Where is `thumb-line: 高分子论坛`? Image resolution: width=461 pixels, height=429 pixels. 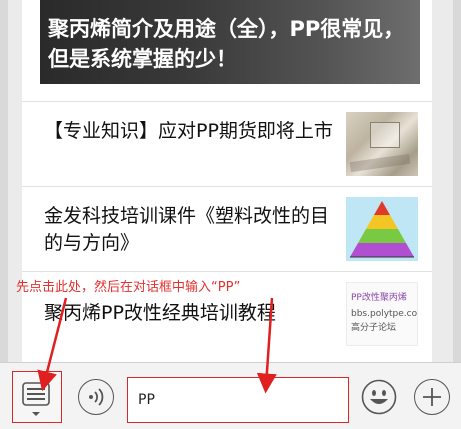
thumb-line: 高分子论坛 is located at coordinates (374, 328).